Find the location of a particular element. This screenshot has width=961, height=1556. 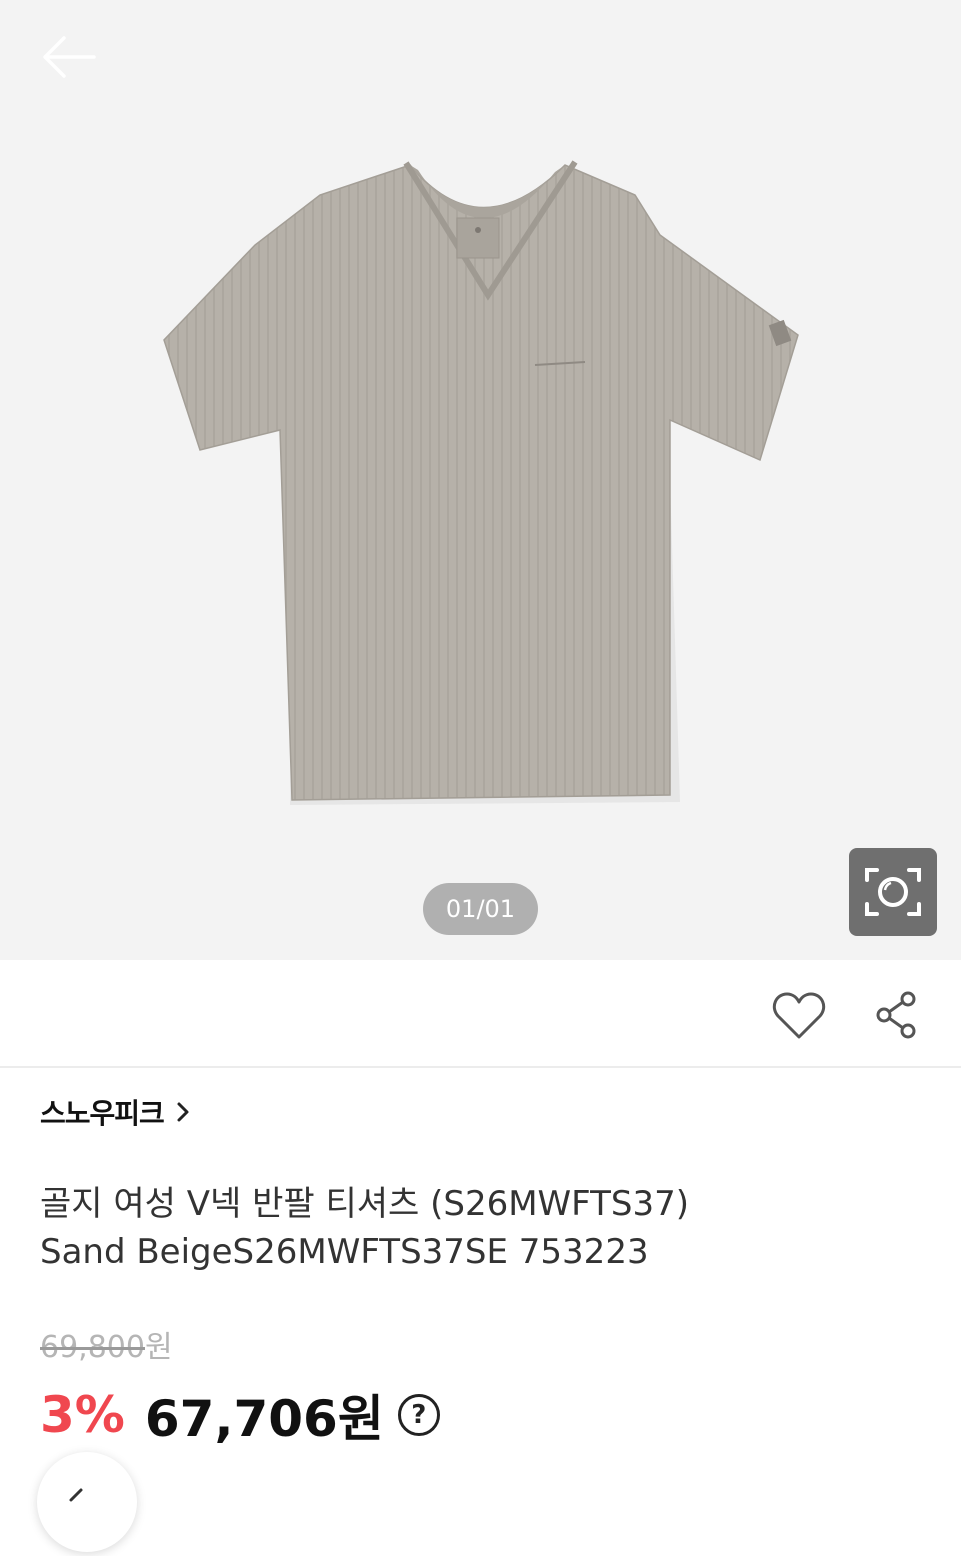

heart-icon is located at coordinates (799, 1015).